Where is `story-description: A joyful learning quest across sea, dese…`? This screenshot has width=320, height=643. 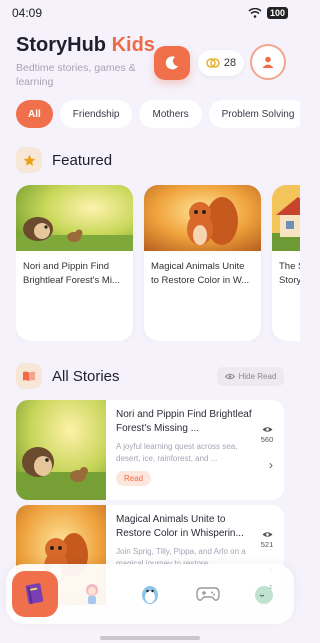 story-description: A joyful learning quest across sea, dese… is located at coordinates (177, 452).